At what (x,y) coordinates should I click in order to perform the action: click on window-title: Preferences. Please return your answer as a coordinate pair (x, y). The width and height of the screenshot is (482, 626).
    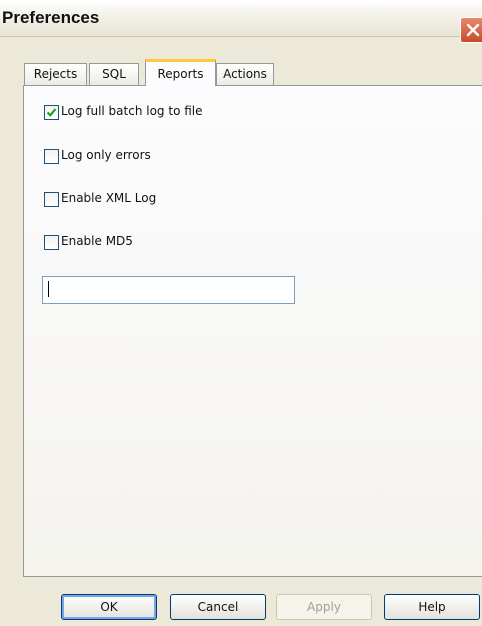
    Looking at the image, I should click on (51, 17).